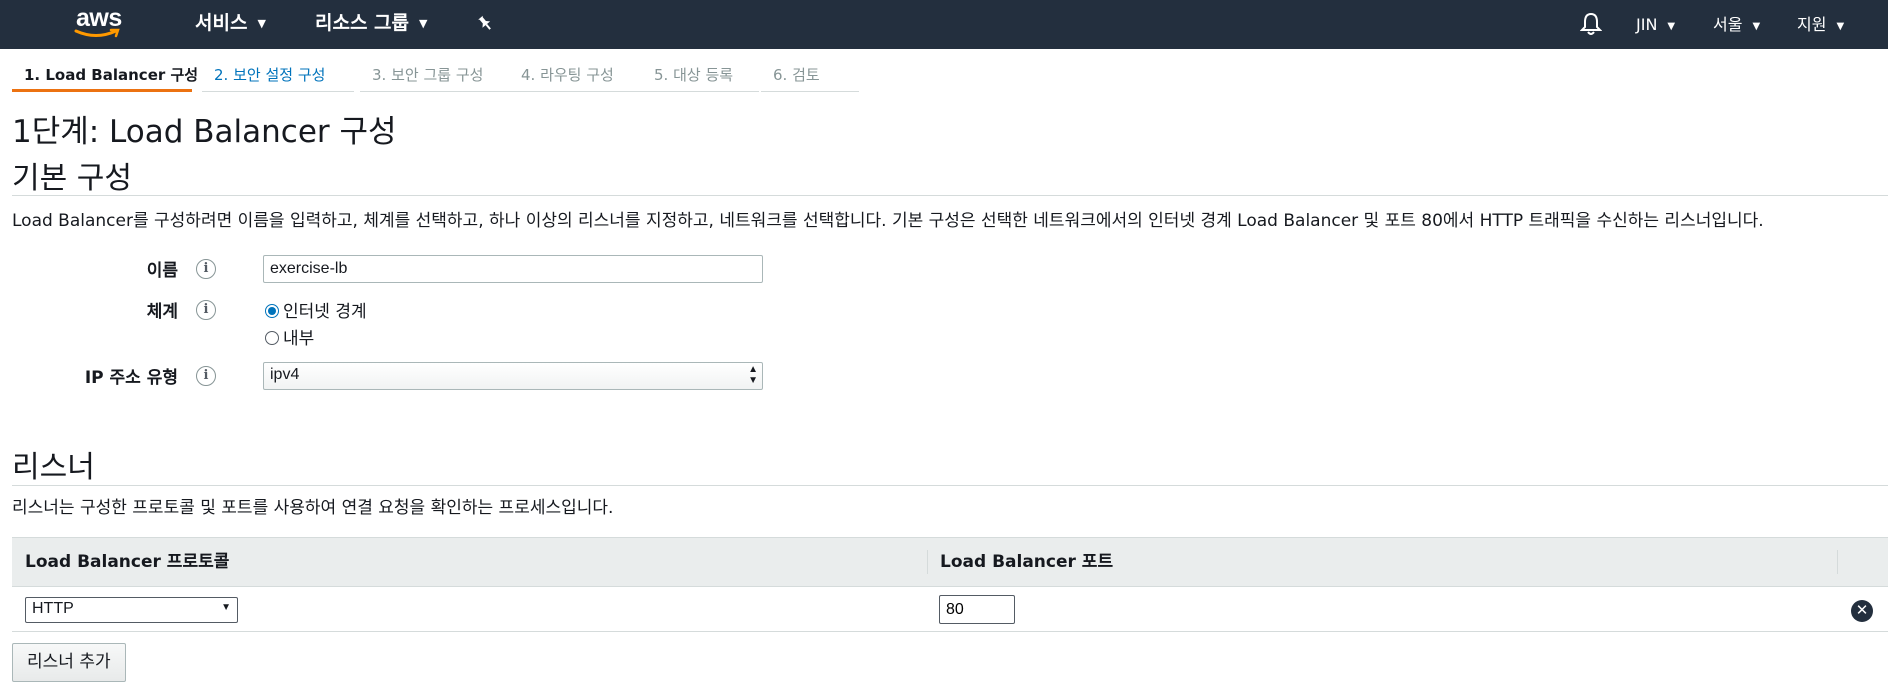  Describe the element at coordinates (299, 339) in the screenshot. I see `scheme-option-label: 내부` at that location.